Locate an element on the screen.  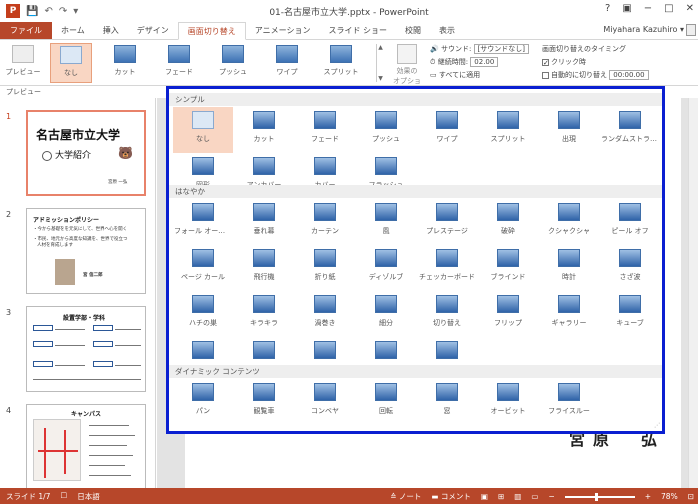
resize-handle-icon: ⋰ is located at coordinates (657, 425).